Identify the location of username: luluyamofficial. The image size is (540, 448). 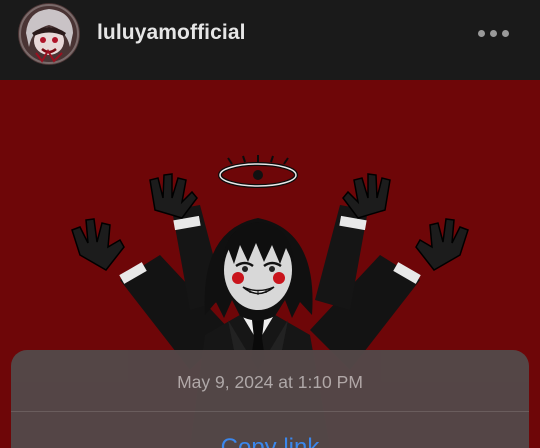
(171, 33).